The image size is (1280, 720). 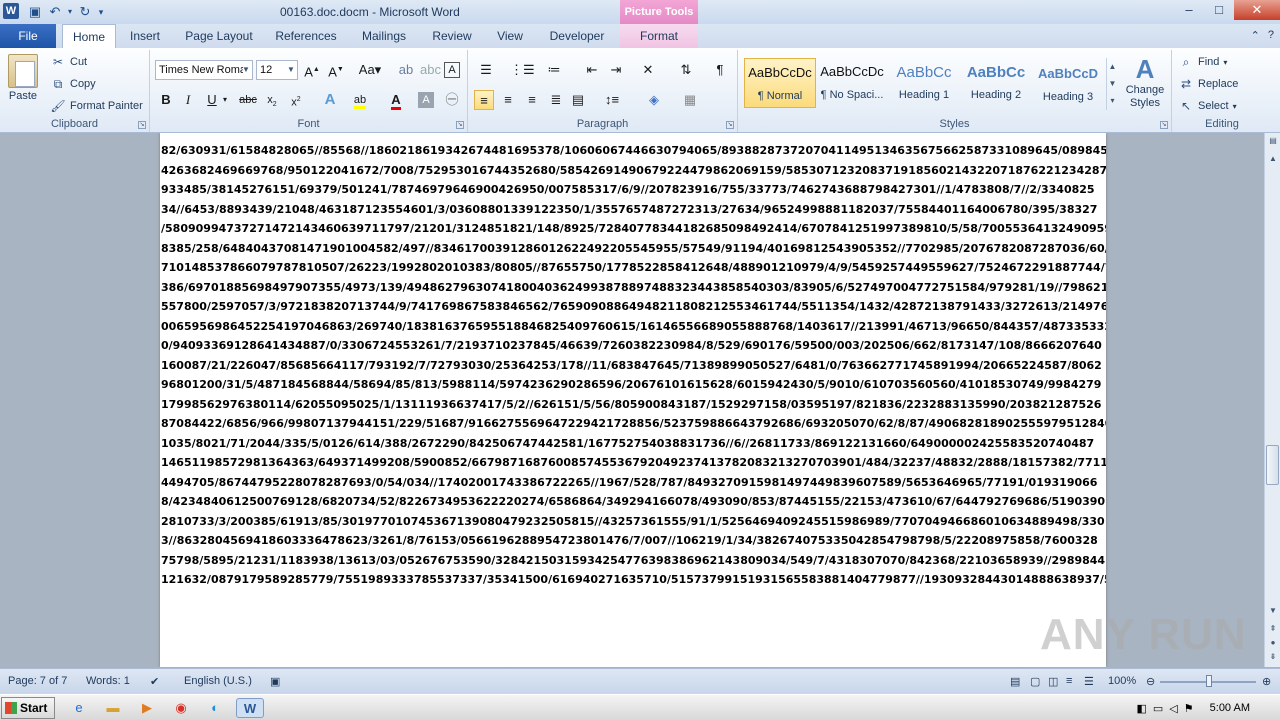 I want to click on select-button: ↖ Select ▾, so click(x=1207, y=106).